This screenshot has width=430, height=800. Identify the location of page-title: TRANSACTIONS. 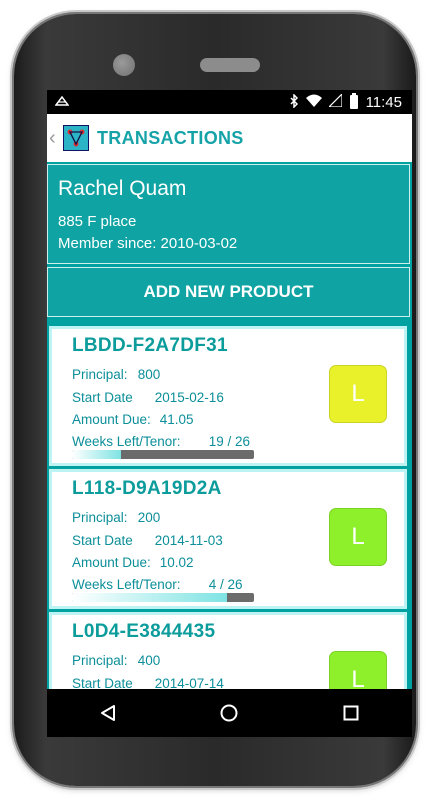
(170, 137).